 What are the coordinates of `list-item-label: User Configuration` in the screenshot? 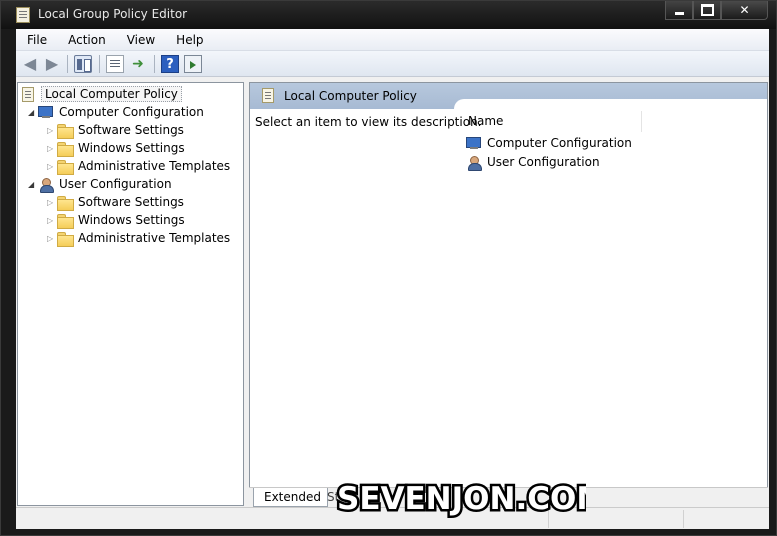 It's located at (543, 162).